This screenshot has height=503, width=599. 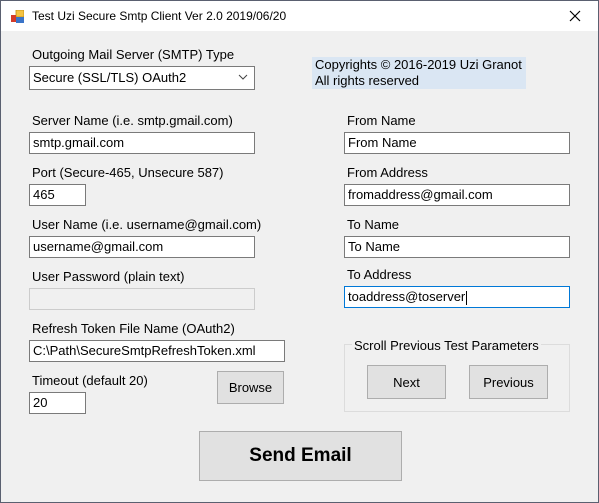 I want to click on timeout-input: 20, so click(x=57, y=403).